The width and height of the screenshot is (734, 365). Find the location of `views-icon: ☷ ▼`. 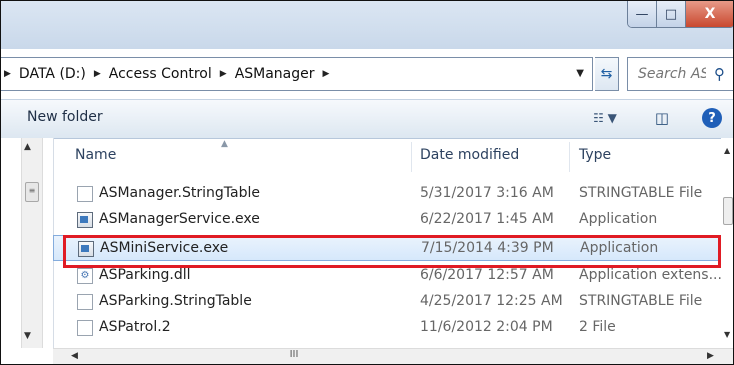

views-icon: ☷ ▼ is located at coordinates (605, 118).